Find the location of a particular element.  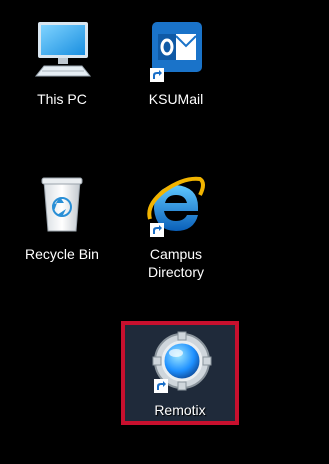

desktop-icon-ksumail: KSUMail is located at coordinates (176, 64).